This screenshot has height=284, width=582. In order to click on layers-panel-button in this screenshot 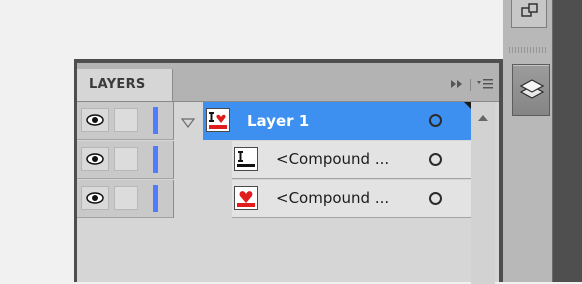, I will do `click(531, 90)`.